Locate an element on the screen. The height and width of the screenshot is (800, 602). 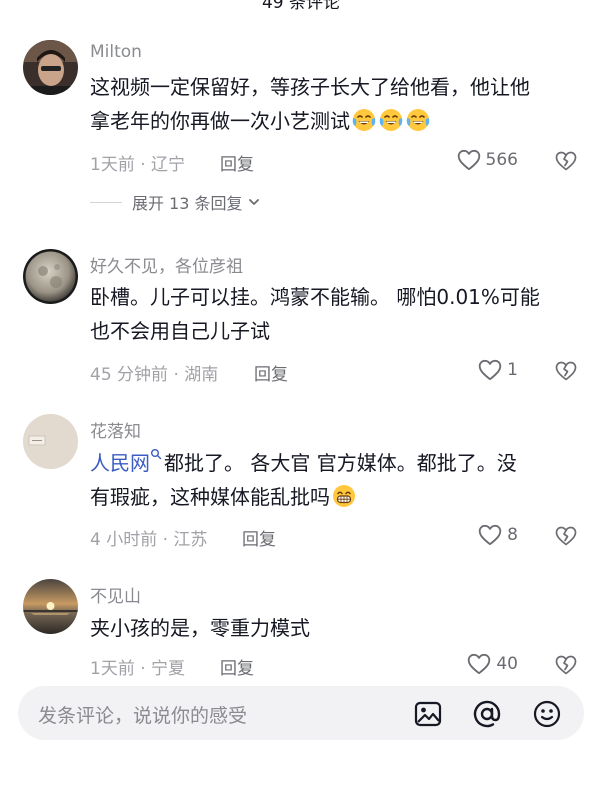
comment-text-line-content: 有瑕疵，这种媒体能乱批吗 is located at coordinates (210, 497).